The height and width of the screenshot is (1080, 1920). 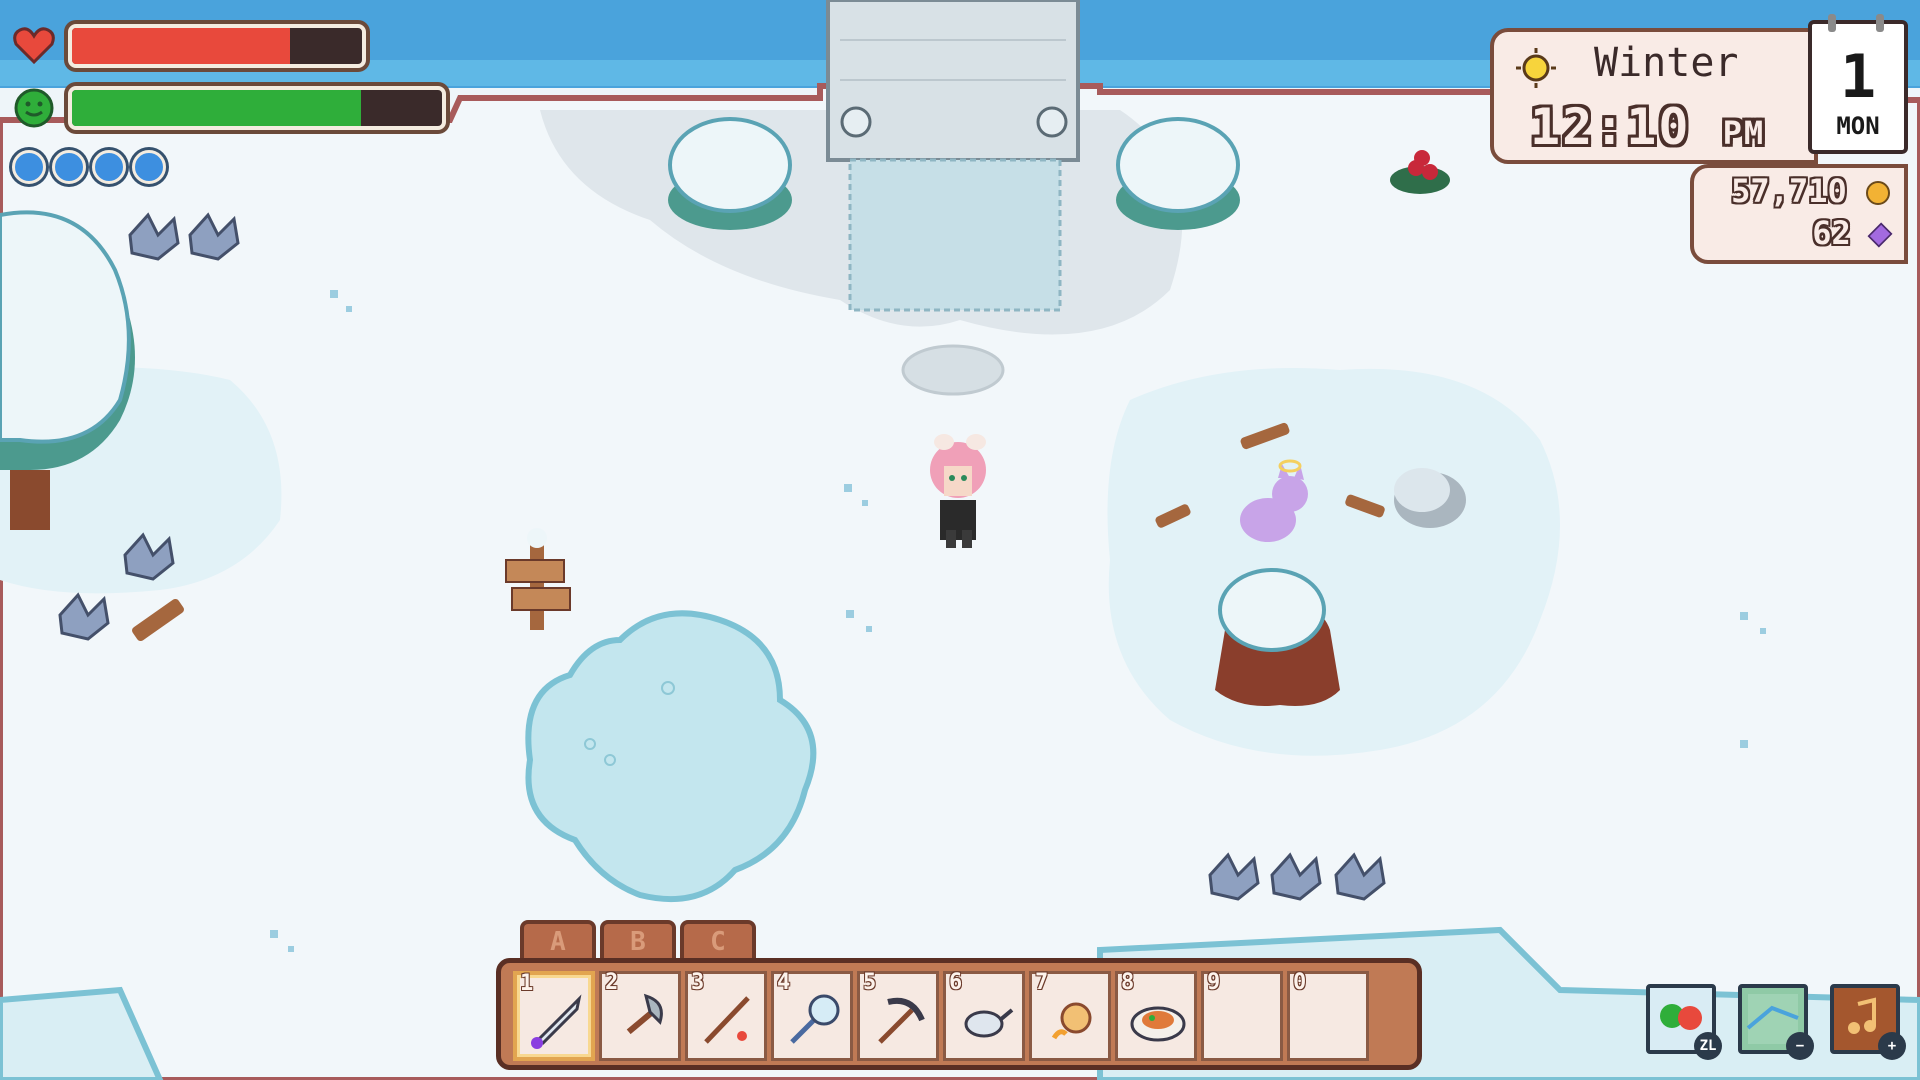 What do you see at coordinates (216, 108) in the screenshot?
I see `stamina-bar-fill` at bounding box center [216, 108].